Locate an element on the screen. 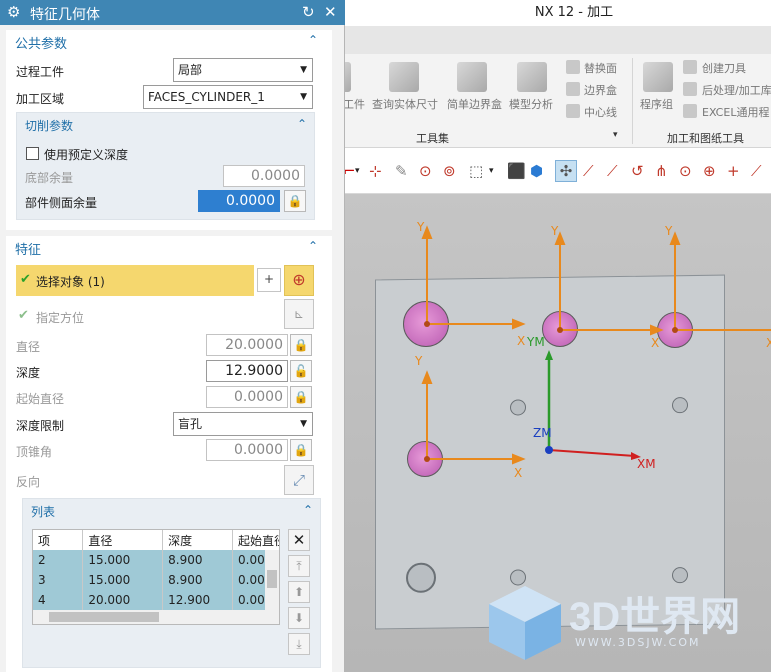  table-row: 2 15.000 8.900 0.00 is located at coordinates (156, 560).